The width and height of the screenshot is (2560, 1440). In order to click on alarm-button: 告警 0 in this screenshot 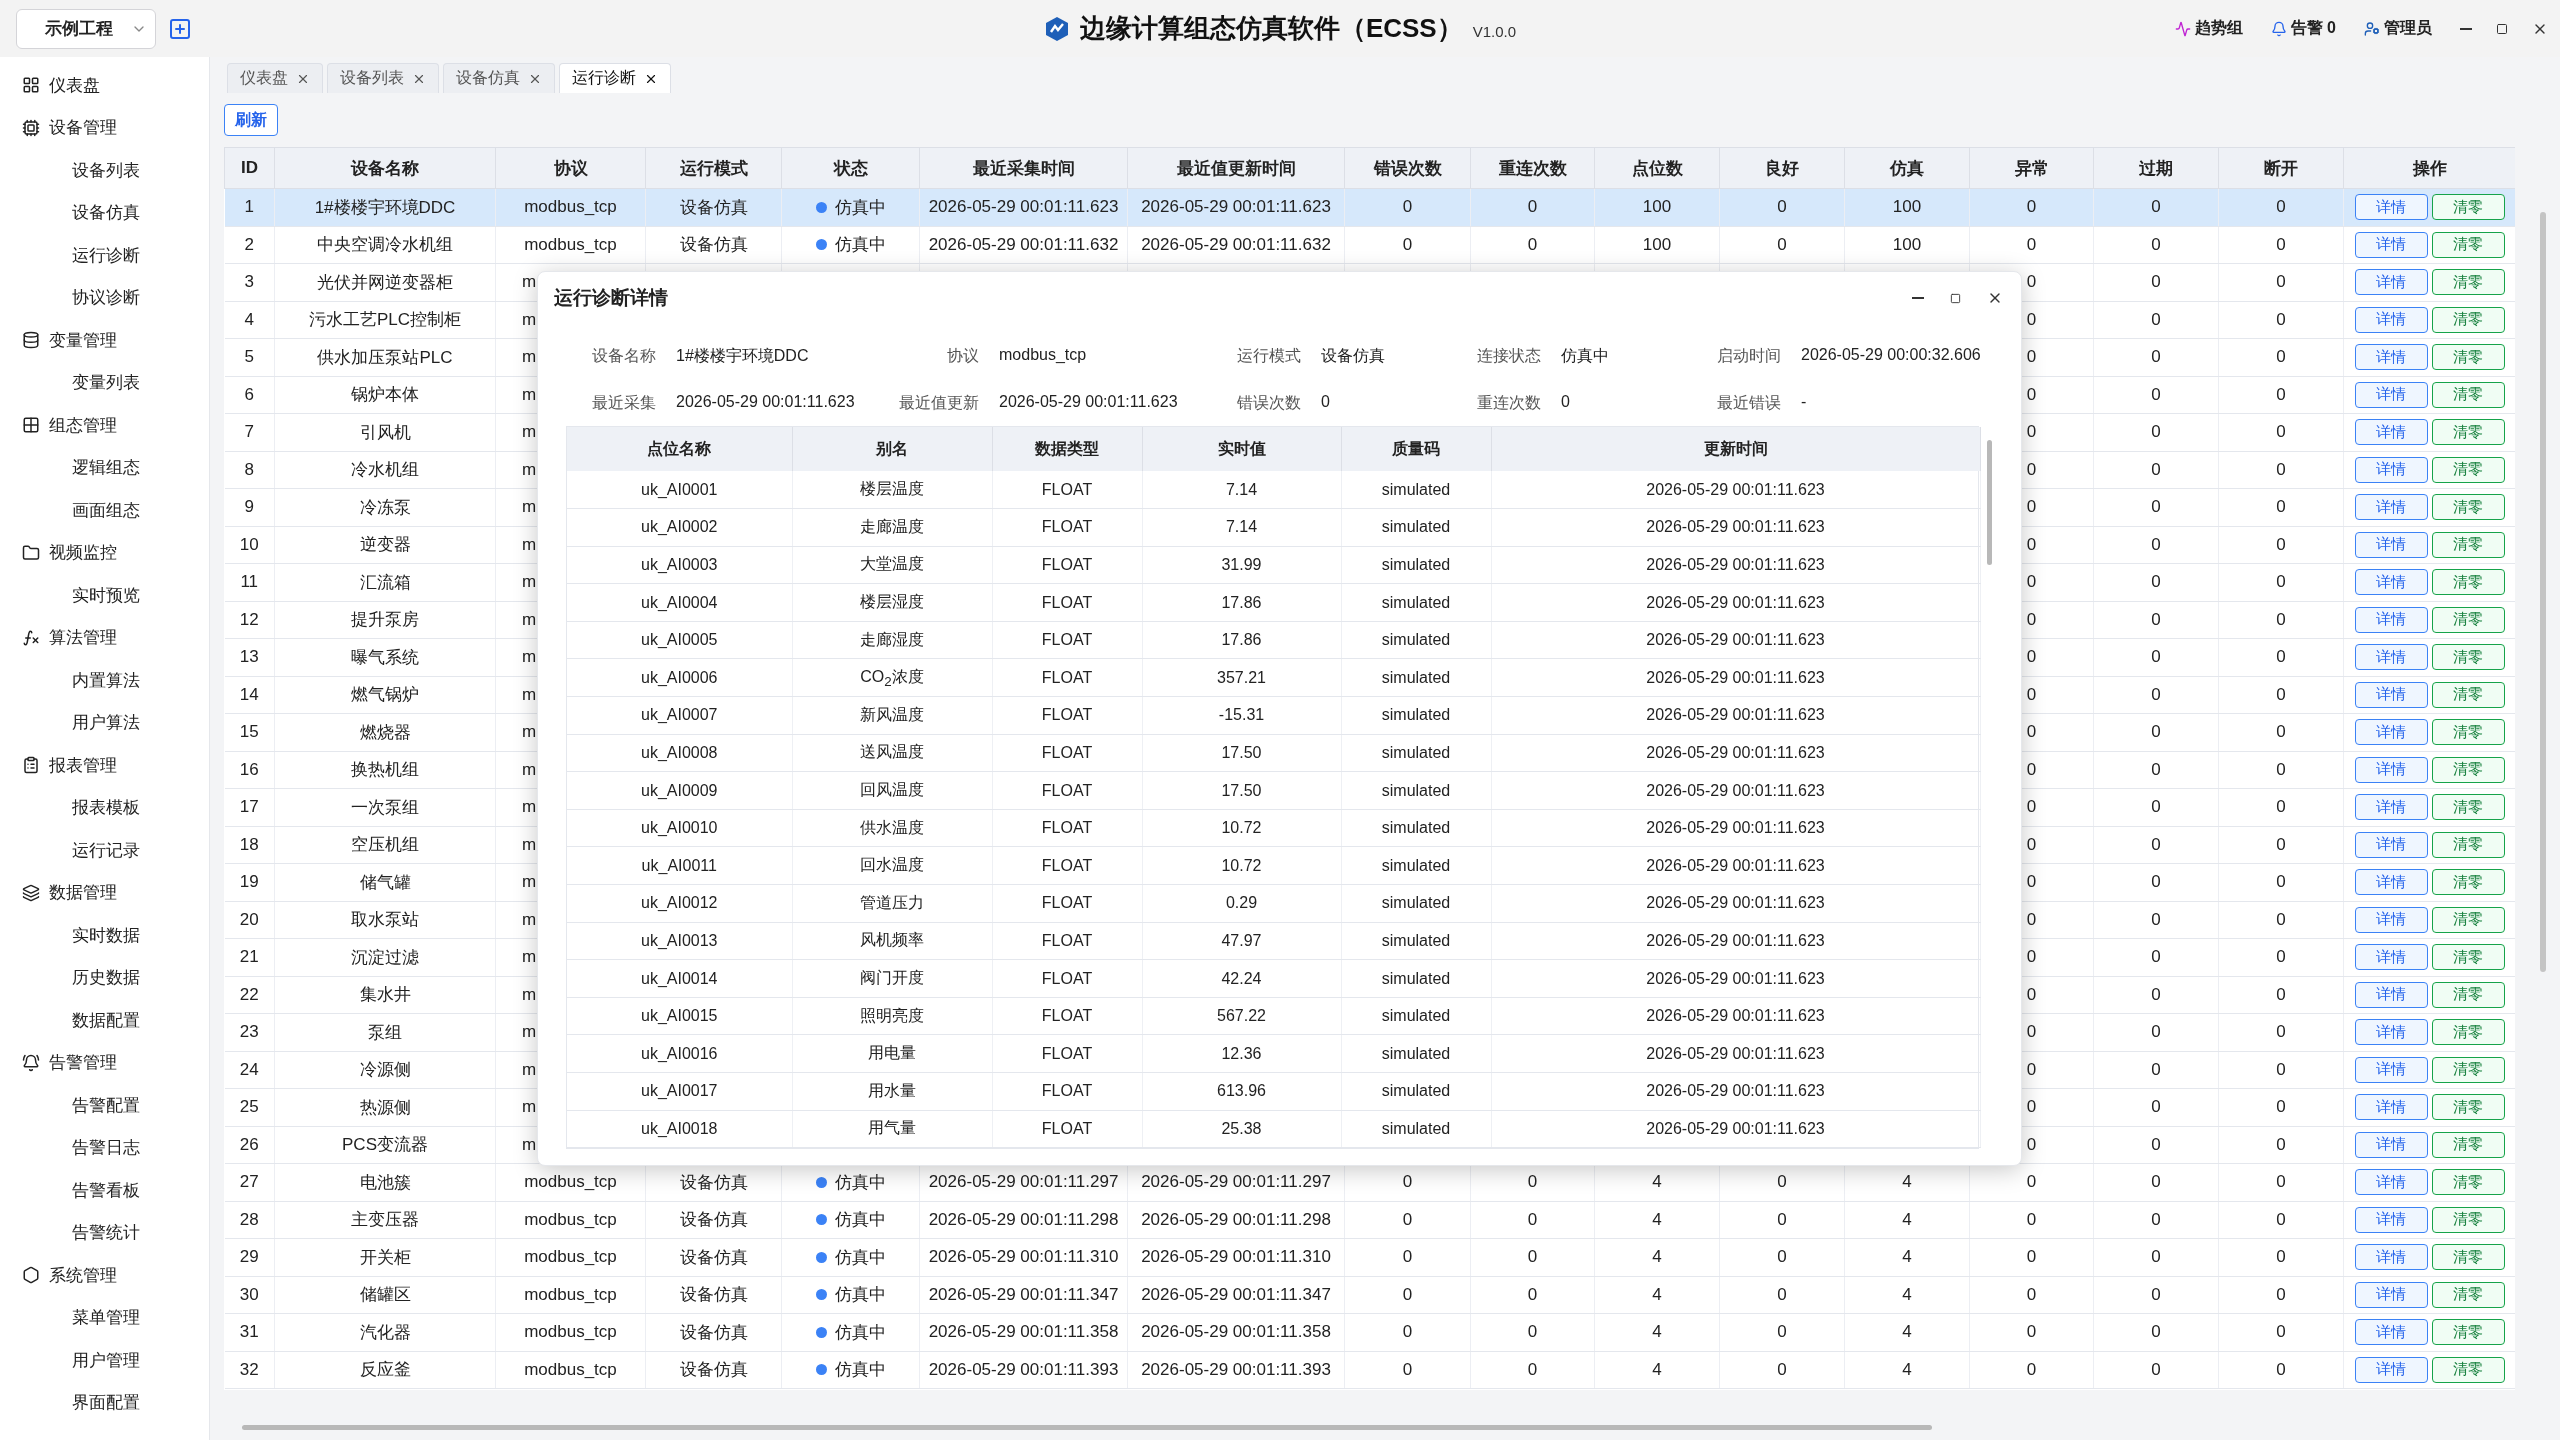, I will do `click(2303, 28)`.